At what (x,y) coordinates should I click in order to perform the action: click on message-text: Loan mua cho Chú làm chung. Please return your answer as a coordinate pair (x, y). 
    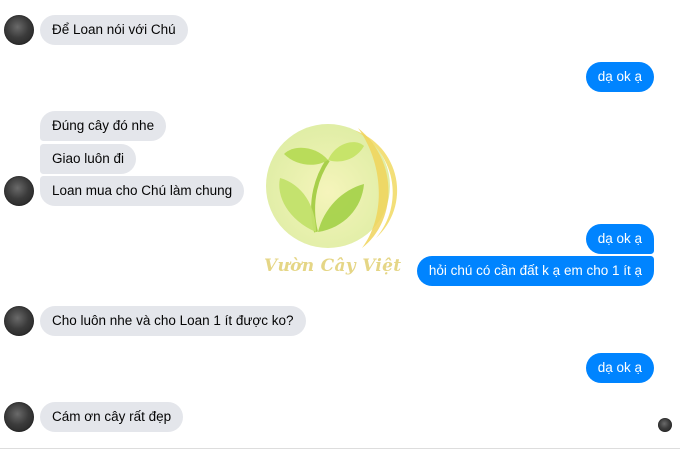
    Looking at the image, I should click on (142, 190).